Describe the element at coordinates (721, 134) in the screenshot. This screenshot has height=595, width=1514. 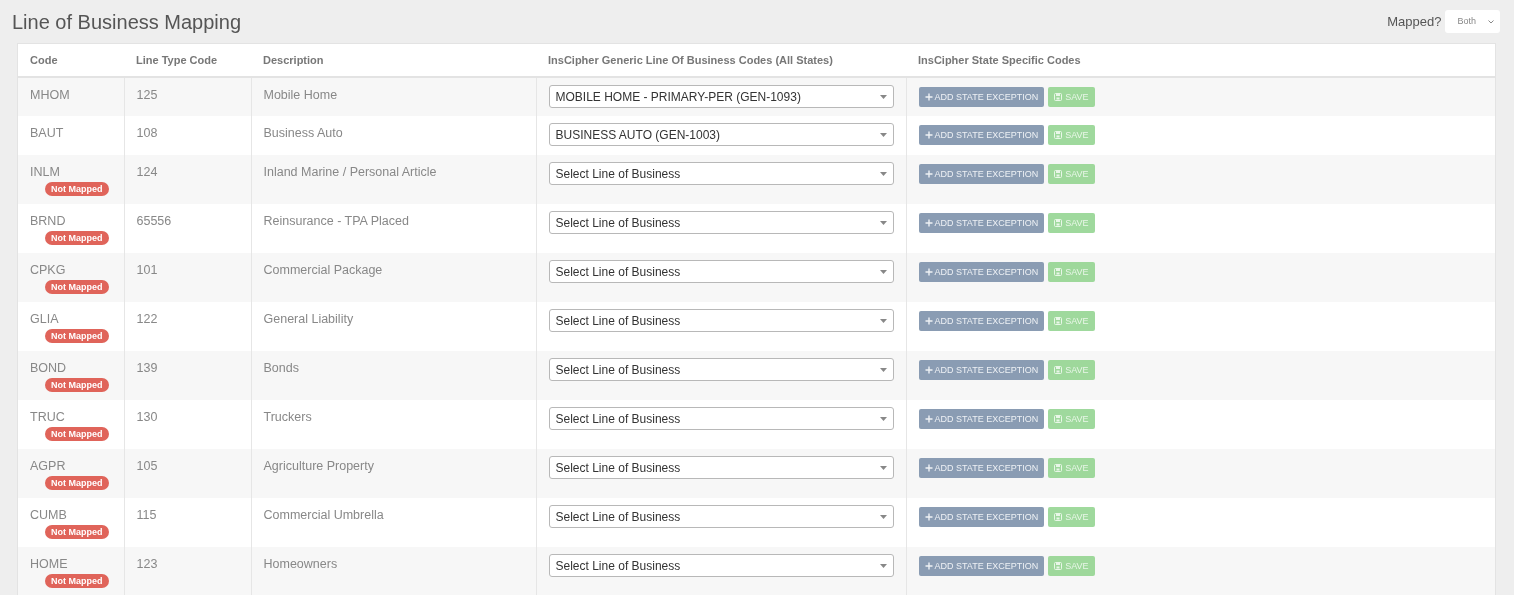
I see `line-of-business-select: BUSINESS AUTO (GEN-1003)` at that location.